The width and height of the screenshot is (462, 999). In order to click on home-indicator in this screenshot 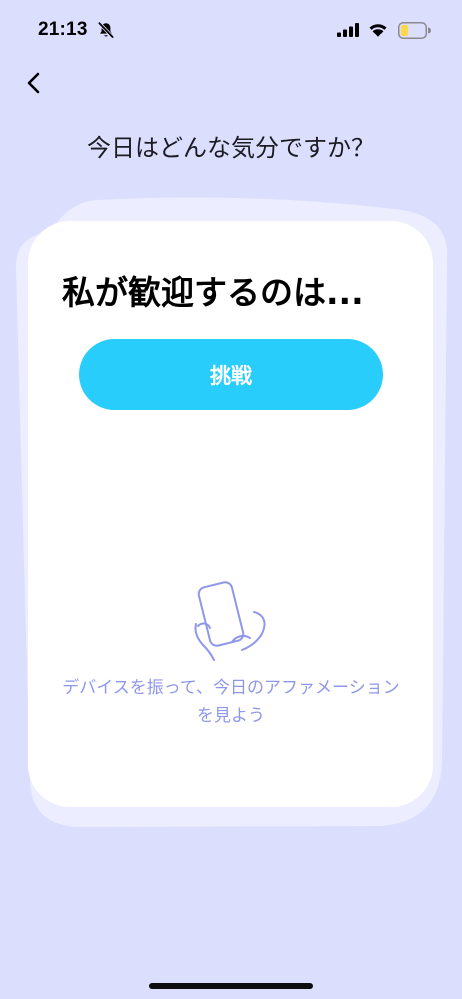, I will do `click(231, 986)`.